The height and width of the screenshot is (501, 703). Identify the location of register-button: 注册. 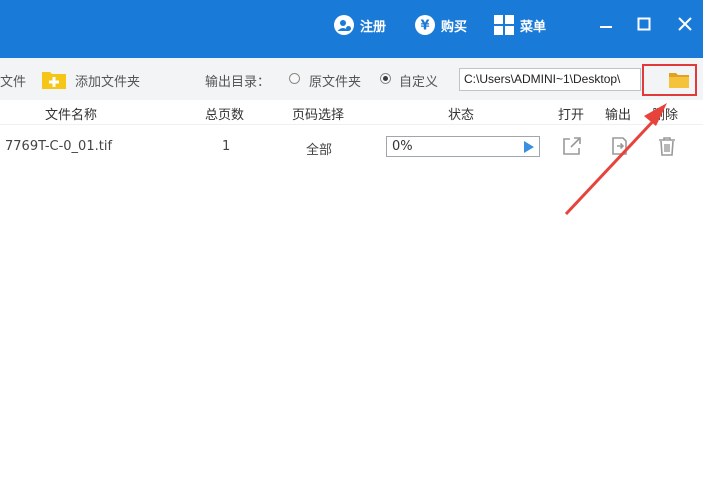
(360, 25).